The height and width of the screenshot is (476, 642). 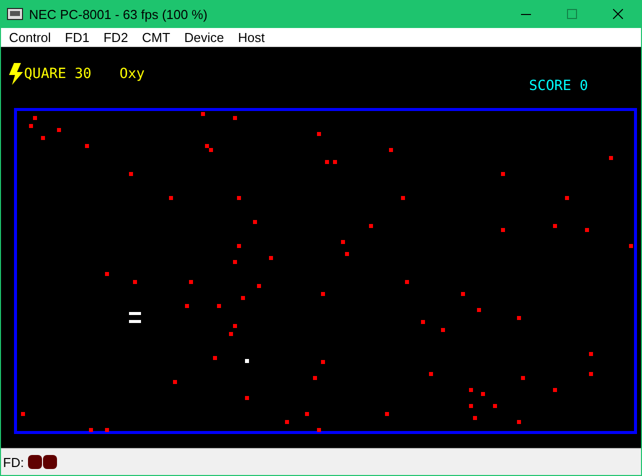 I want to click on maximize-icon, so click(x=572, y=14).